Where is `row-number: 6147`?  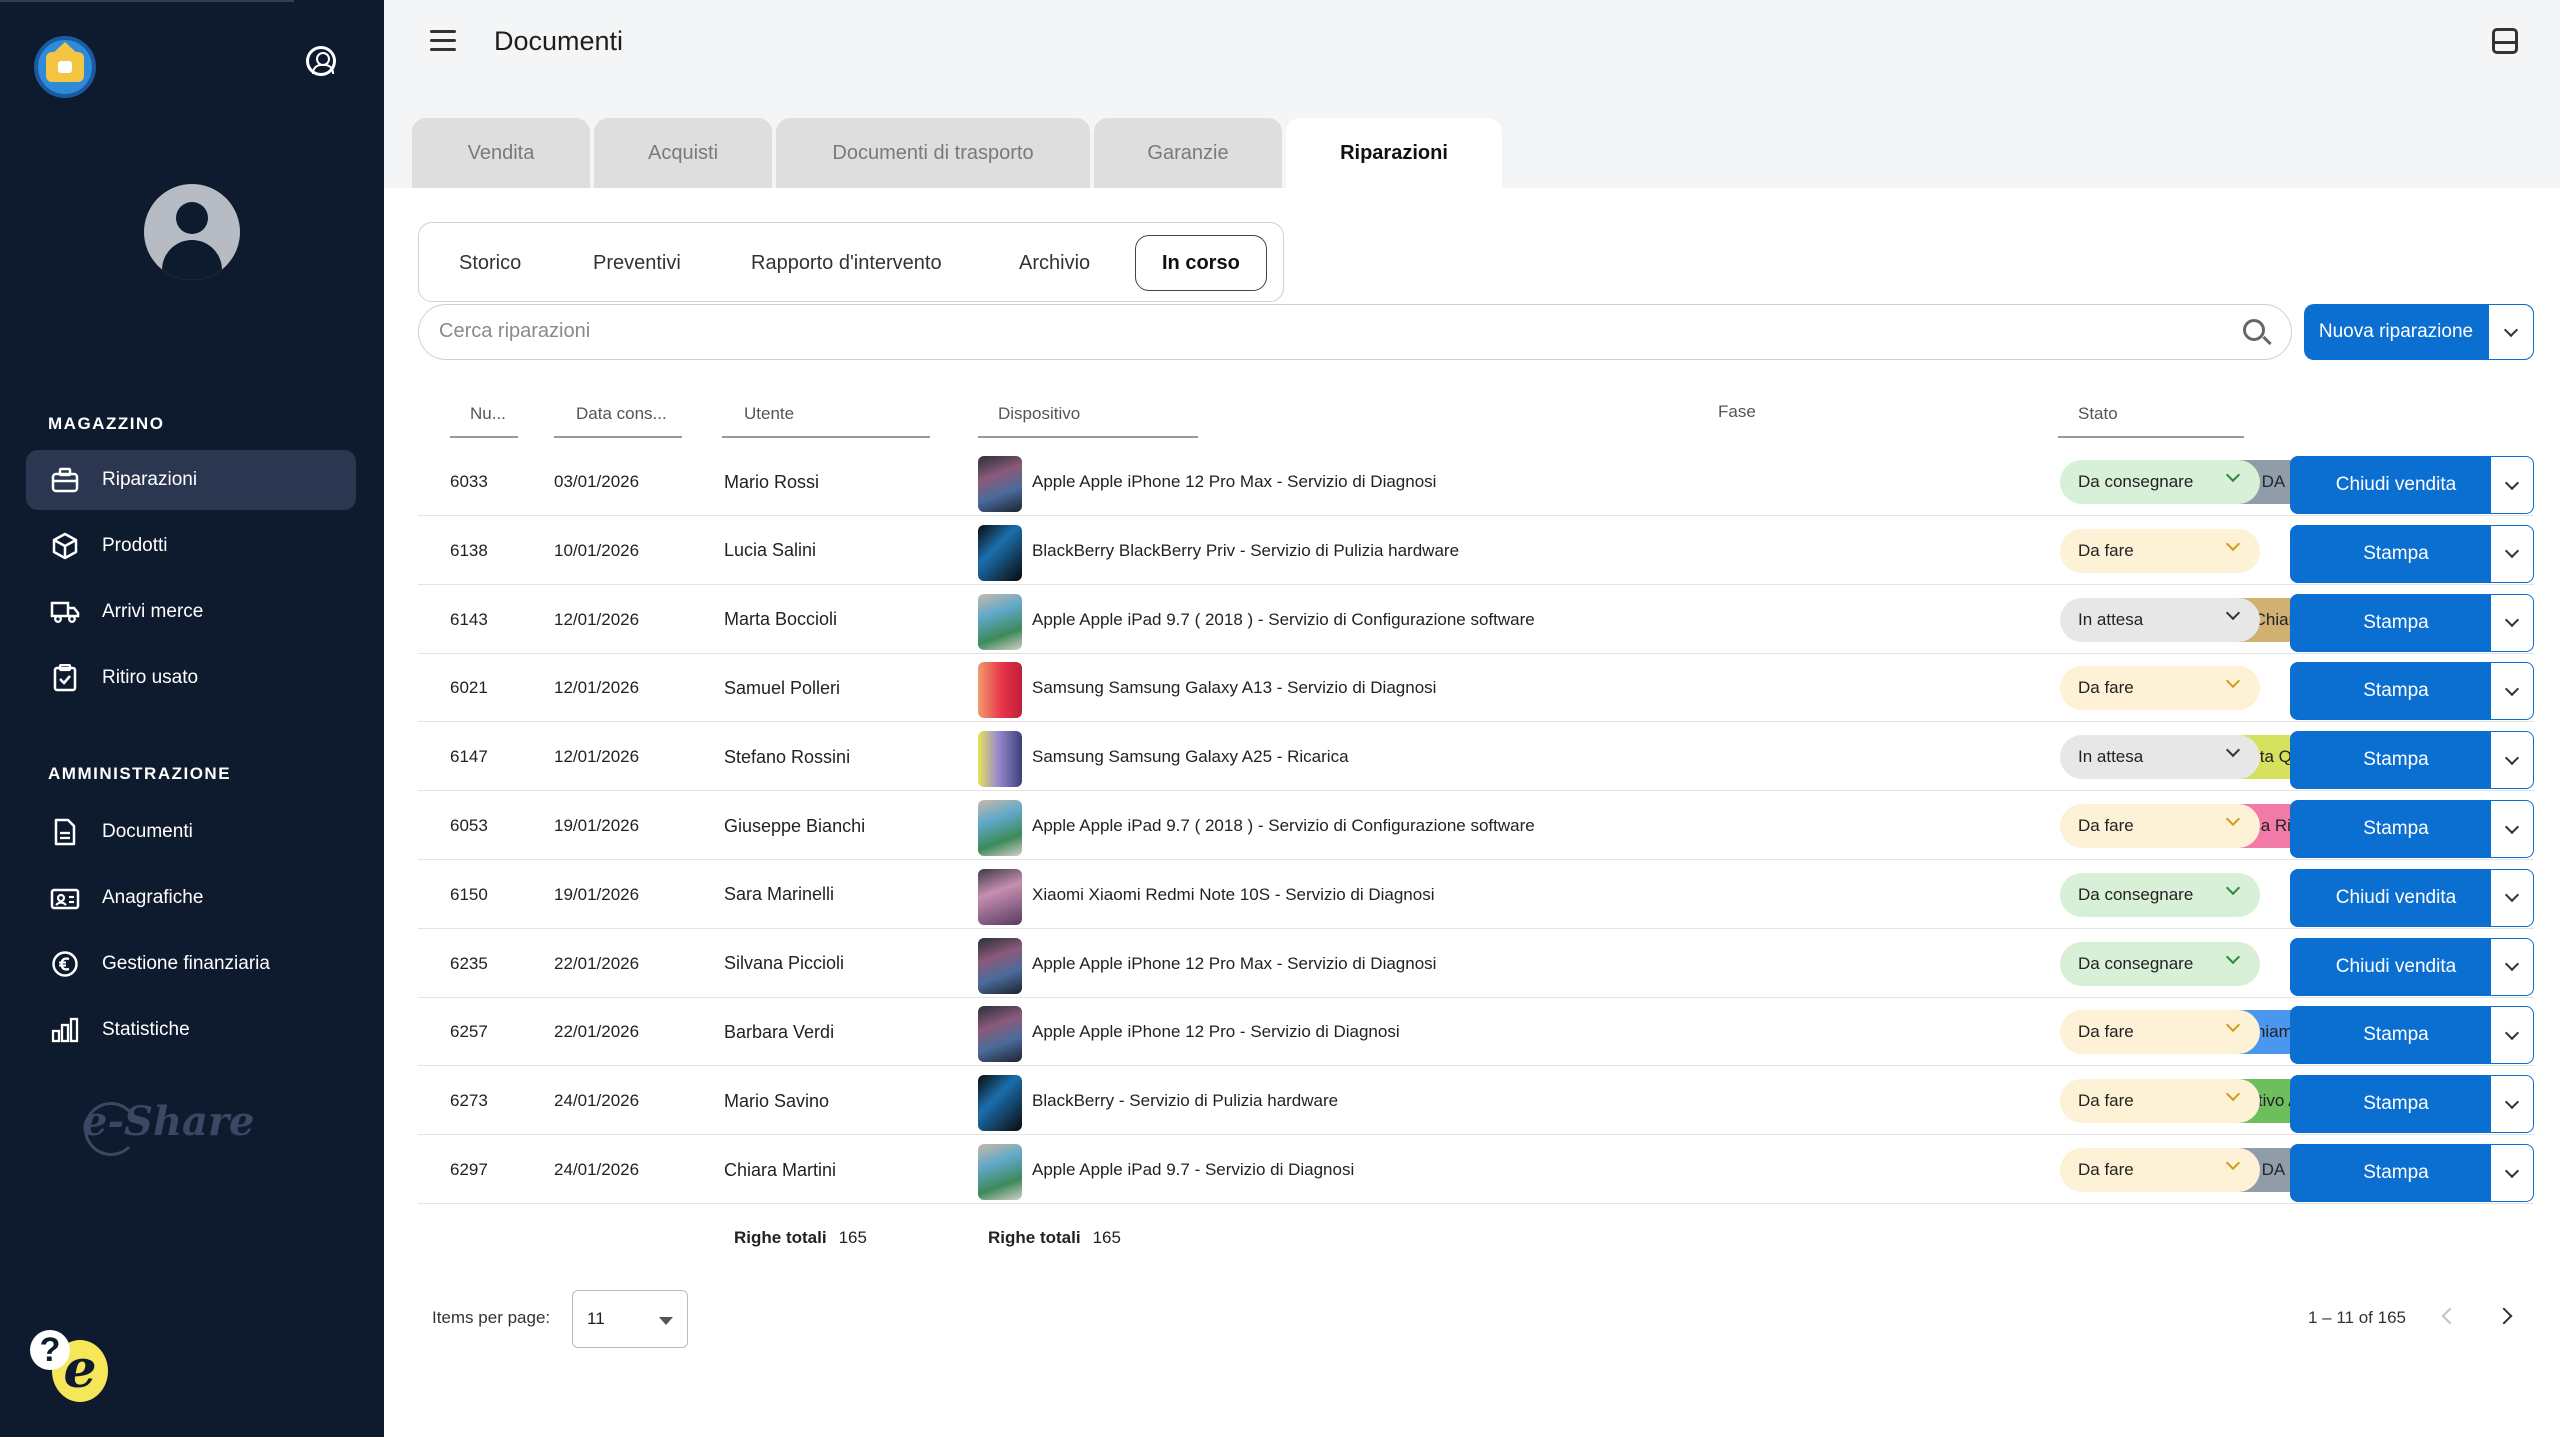
row-number: 6147 is located at coordinates (469, 757).